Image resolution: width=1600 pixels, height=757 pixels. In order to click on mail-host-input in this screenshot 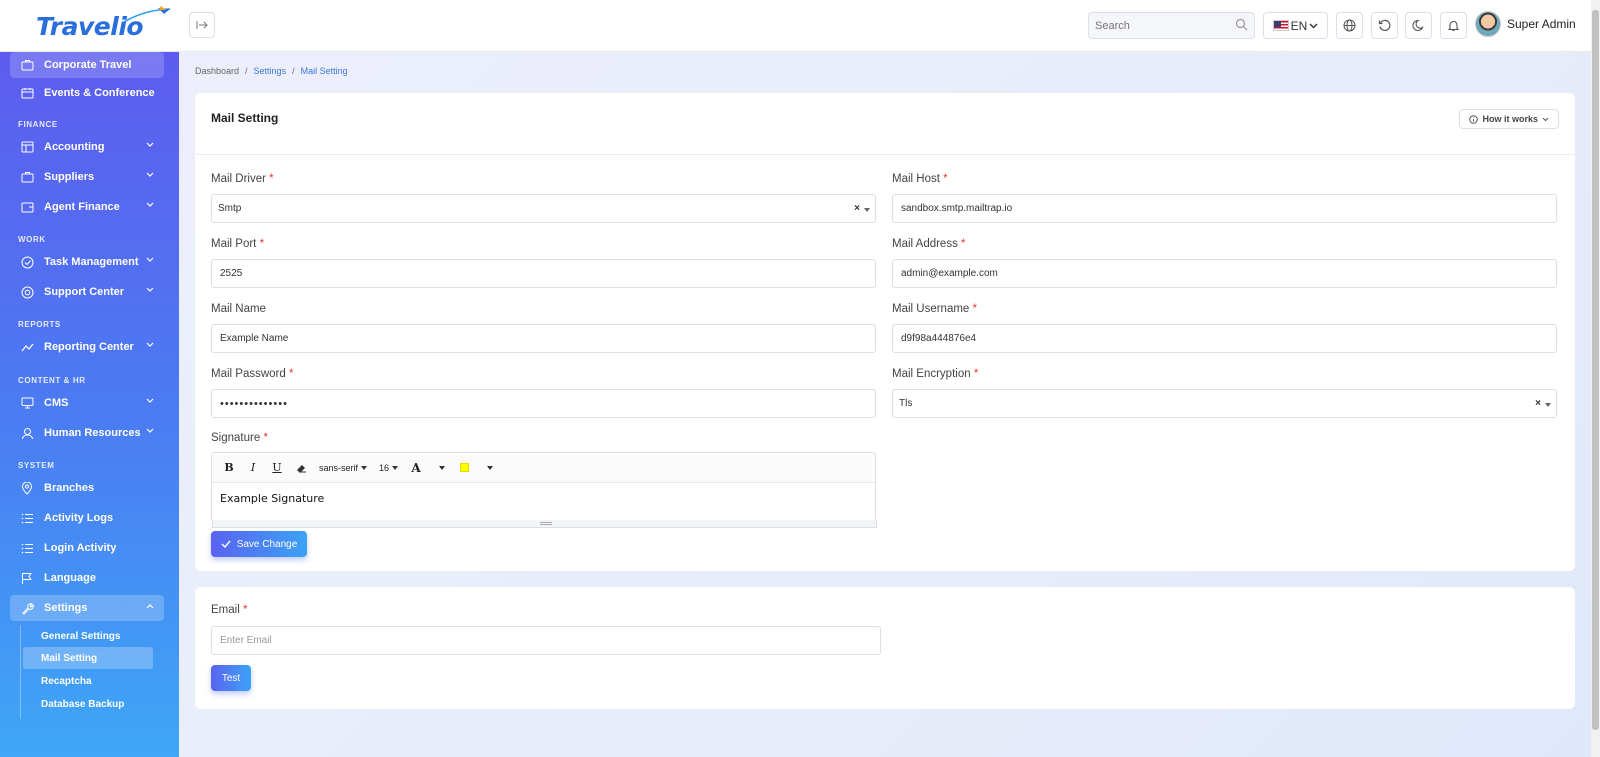, I will do `click(1228, 208)`.